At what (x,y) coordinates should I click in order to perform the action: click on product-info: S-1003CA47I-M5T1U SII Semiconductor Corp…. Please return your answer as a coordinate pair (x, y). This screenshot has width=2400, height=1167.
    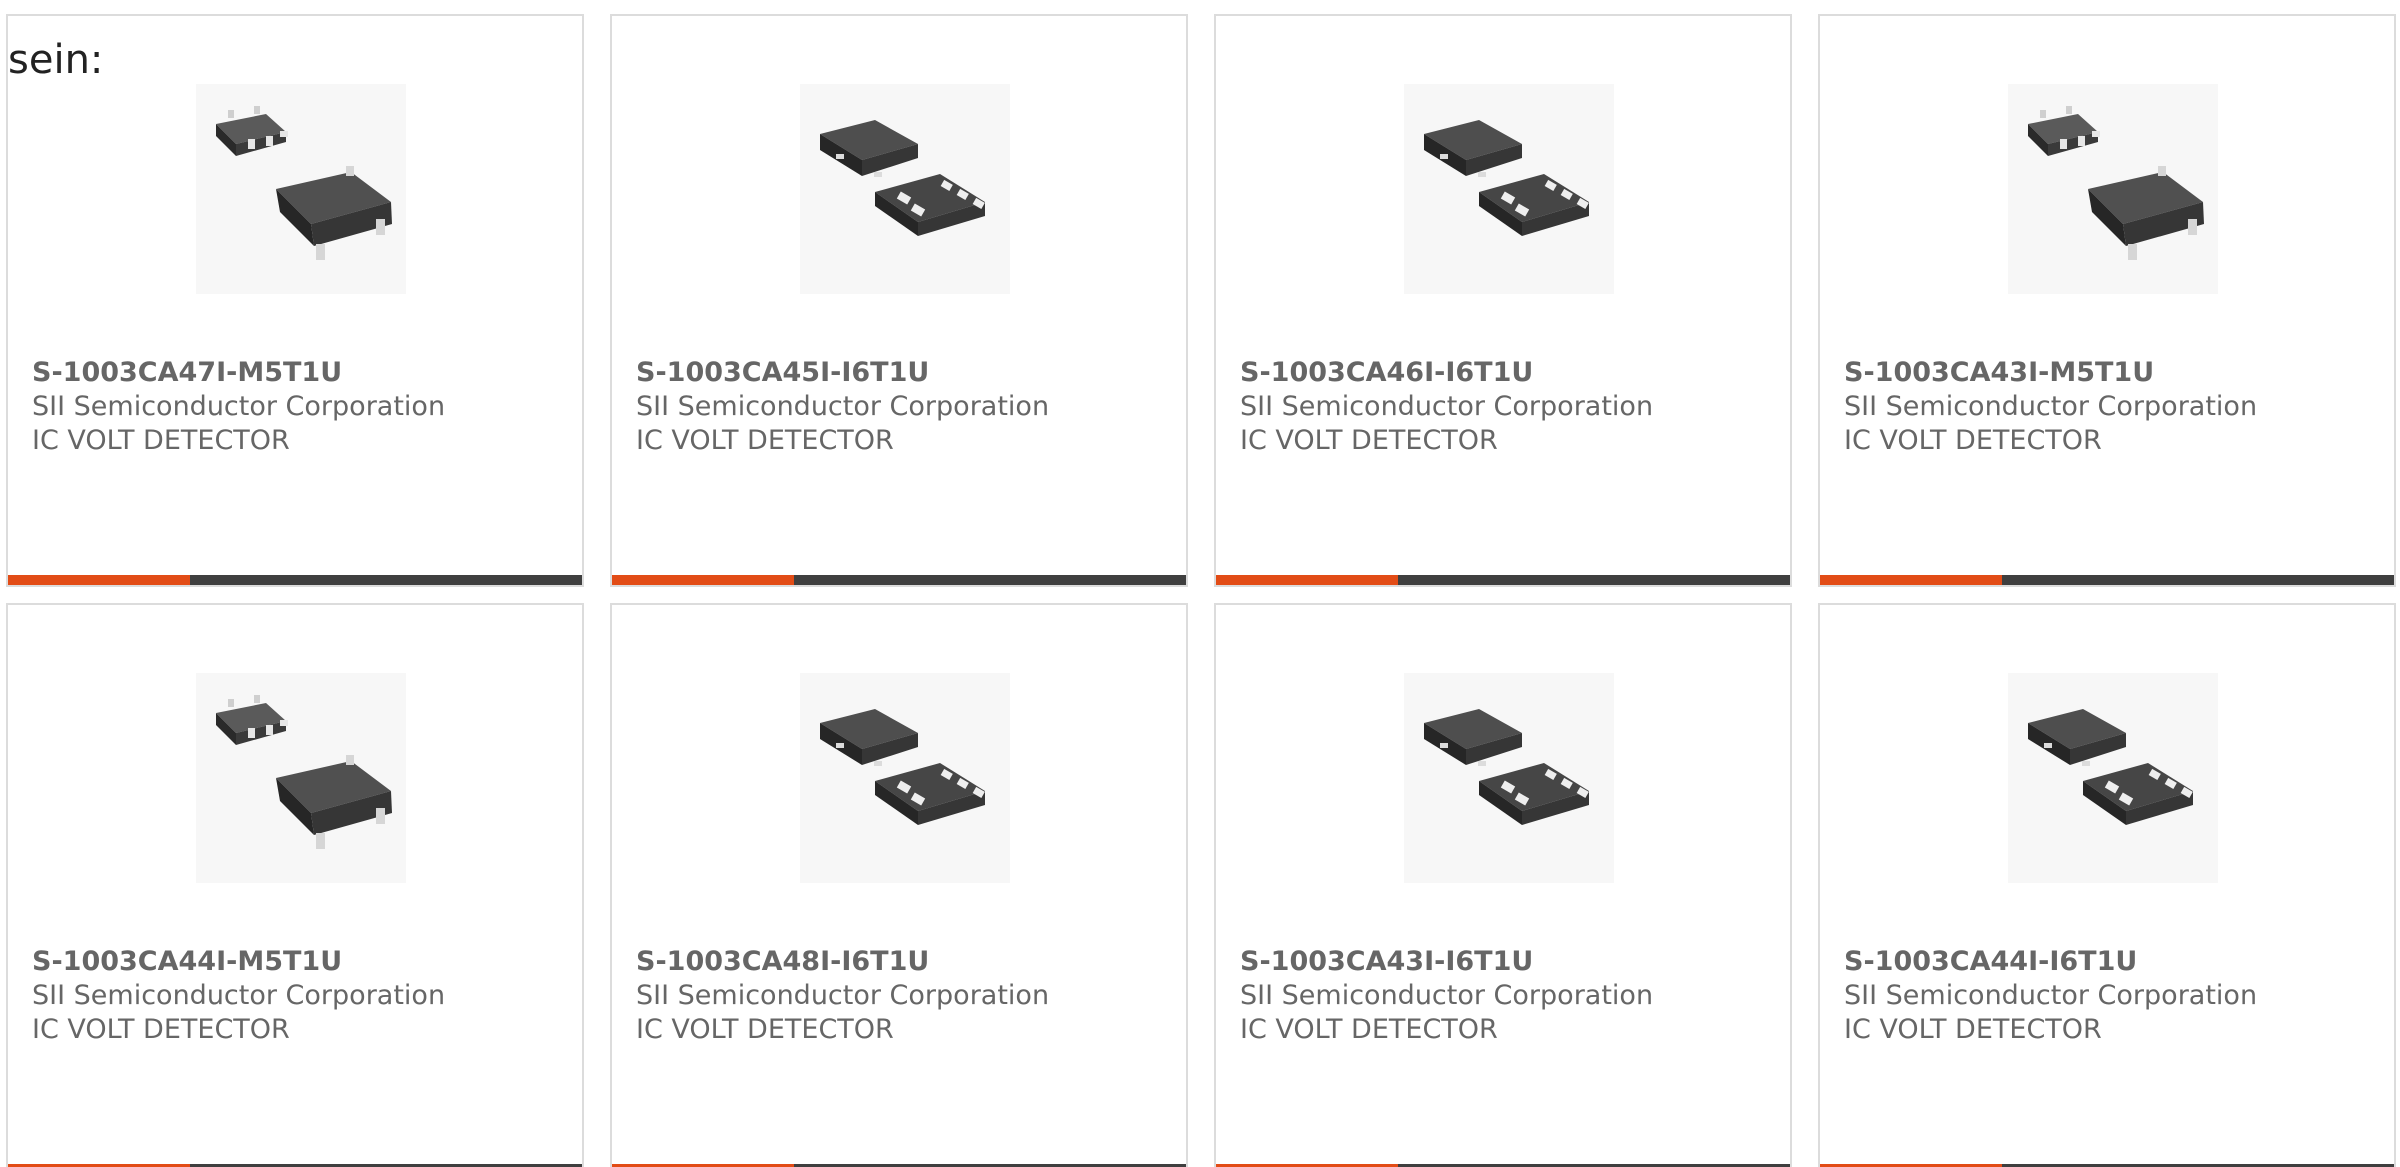
    Looking at the image, I should click on (297, 407).